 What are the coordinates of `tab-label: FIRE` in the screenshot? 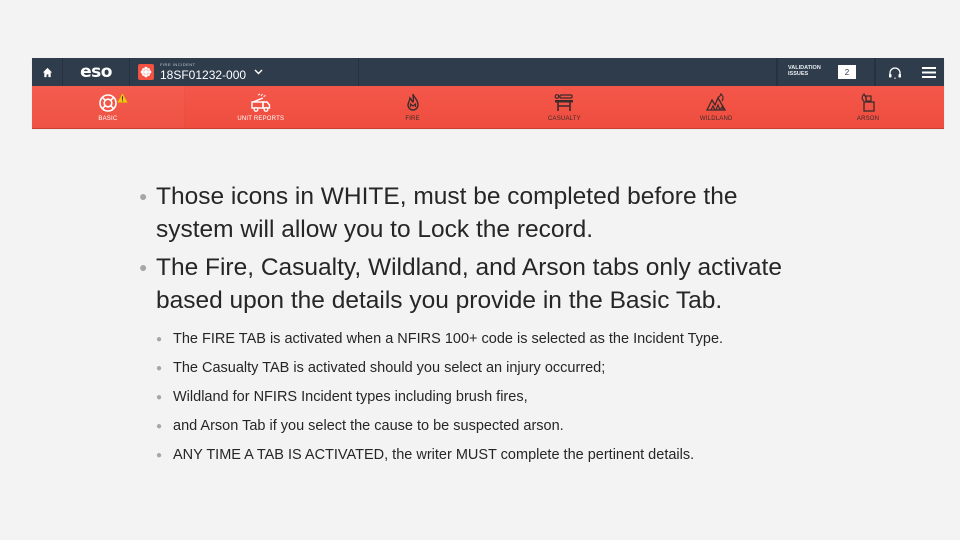 It's located at (412, 118).